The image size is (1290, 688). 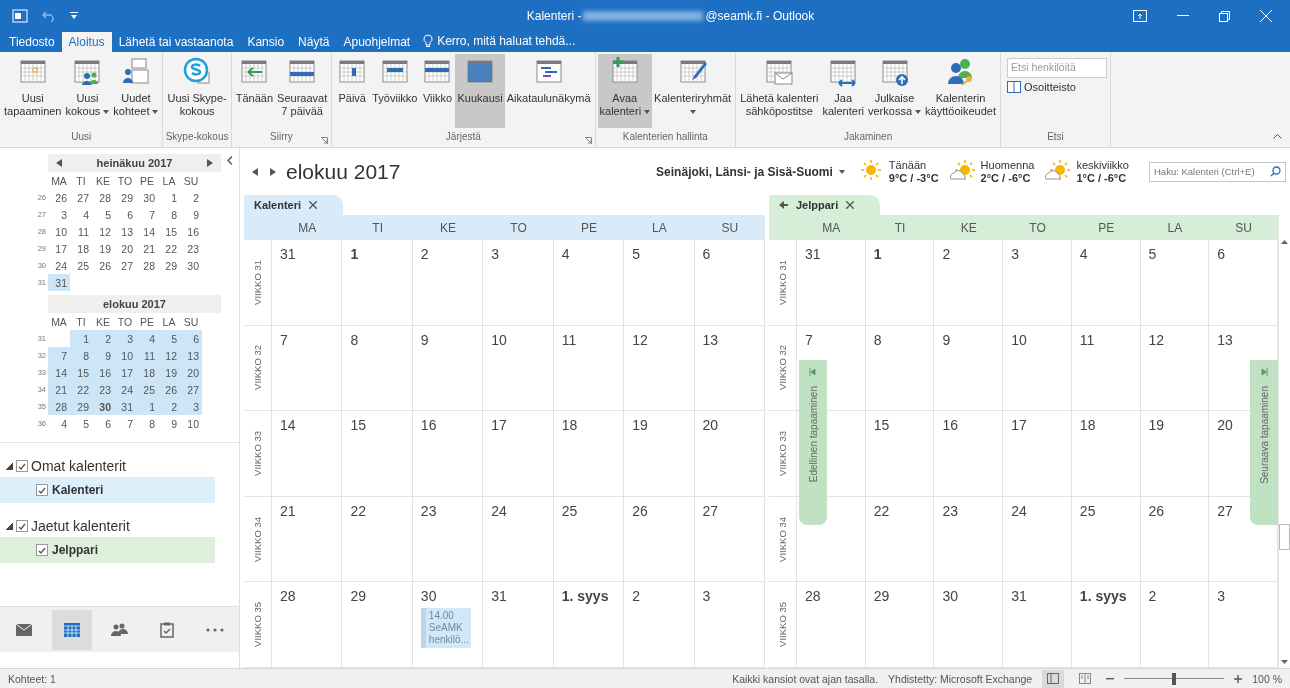 I want to click on zoom-in-icon, so click(x=1238, y=678).